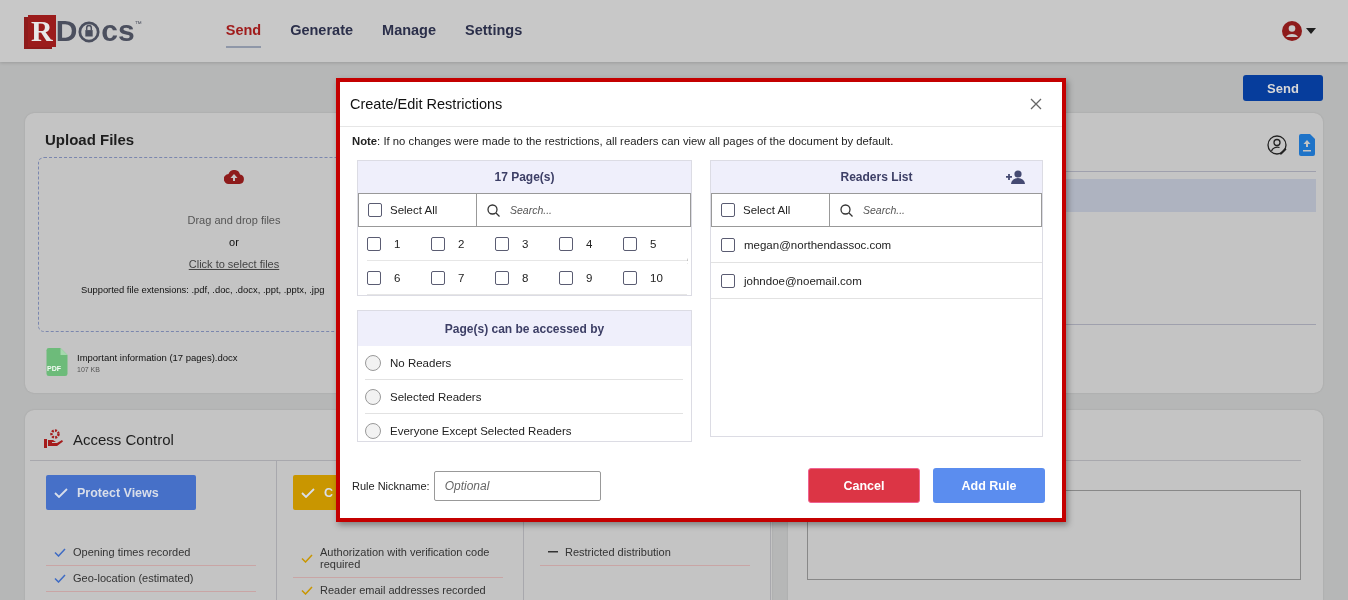 The width and height of the screenshot is (1348, 600). Describe the element at coordinates (85, 31) in the screenshot. I see `logo: RD cs$^{™}$` at that location.